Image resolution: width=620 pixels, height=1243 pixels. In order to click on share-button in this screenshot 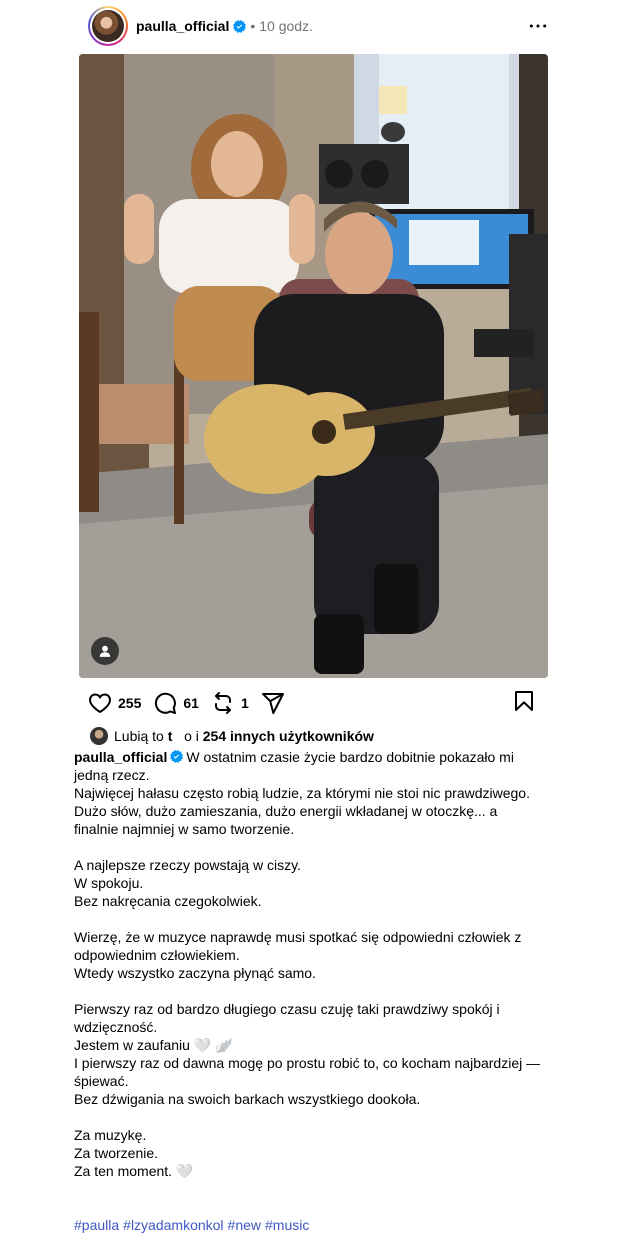, I will do `click(273, 703)`.